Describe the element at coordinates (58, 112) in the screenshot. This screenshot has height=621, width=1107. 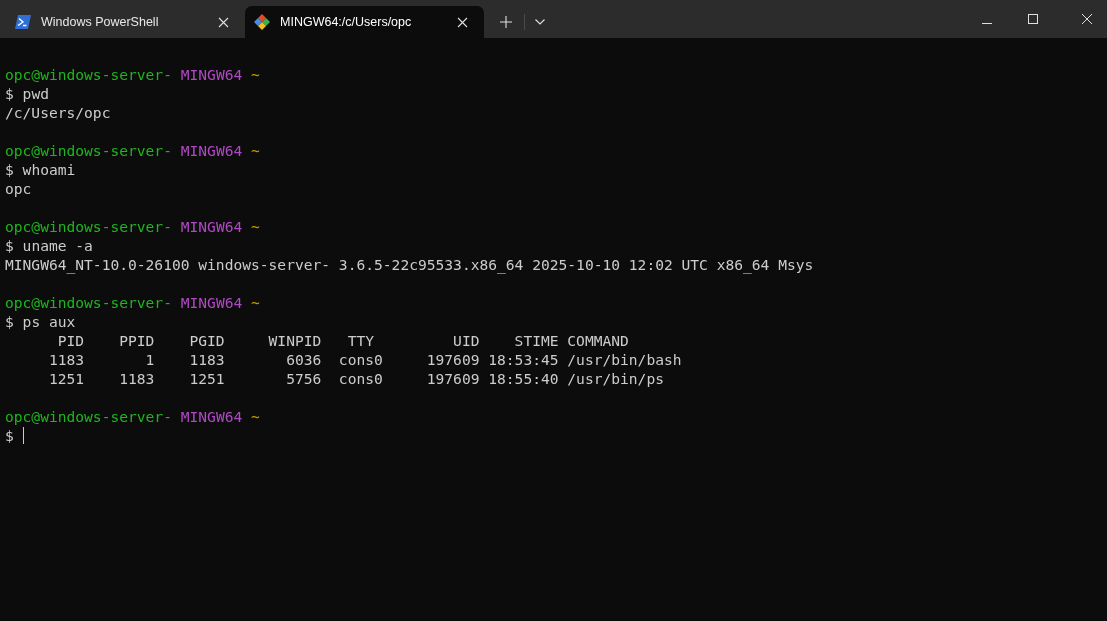
I see `output-text: /c/Users/opc` at that location.